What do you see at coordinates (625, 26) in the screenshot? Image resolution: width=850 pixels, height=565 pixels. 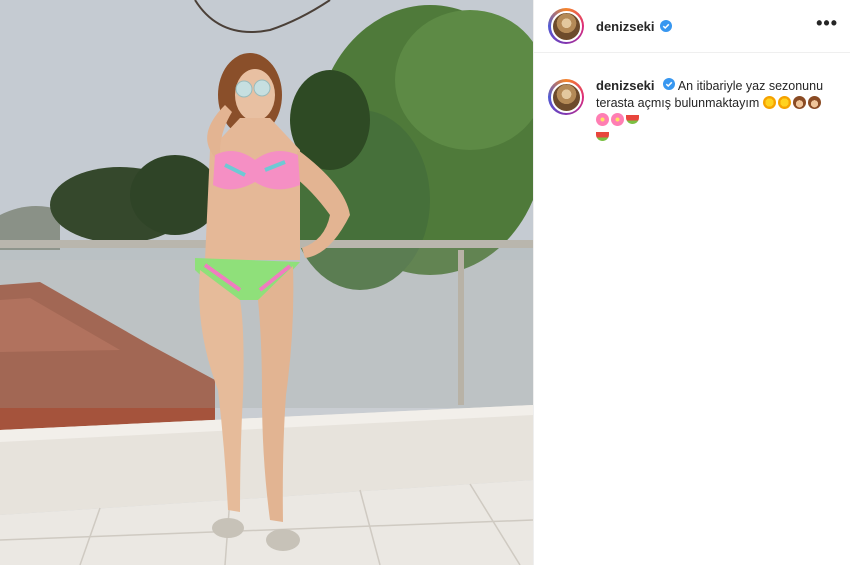 I see `header-username: denizseki` at bounding box center [625, 26].